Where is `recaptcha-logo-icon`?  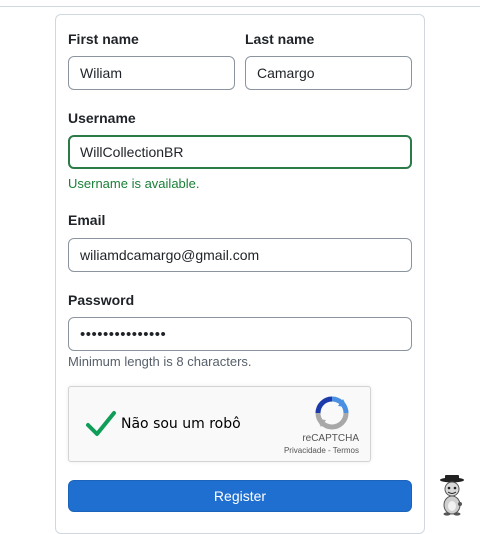 recaptcha-logo-icon is located at coordinates (332, 413).